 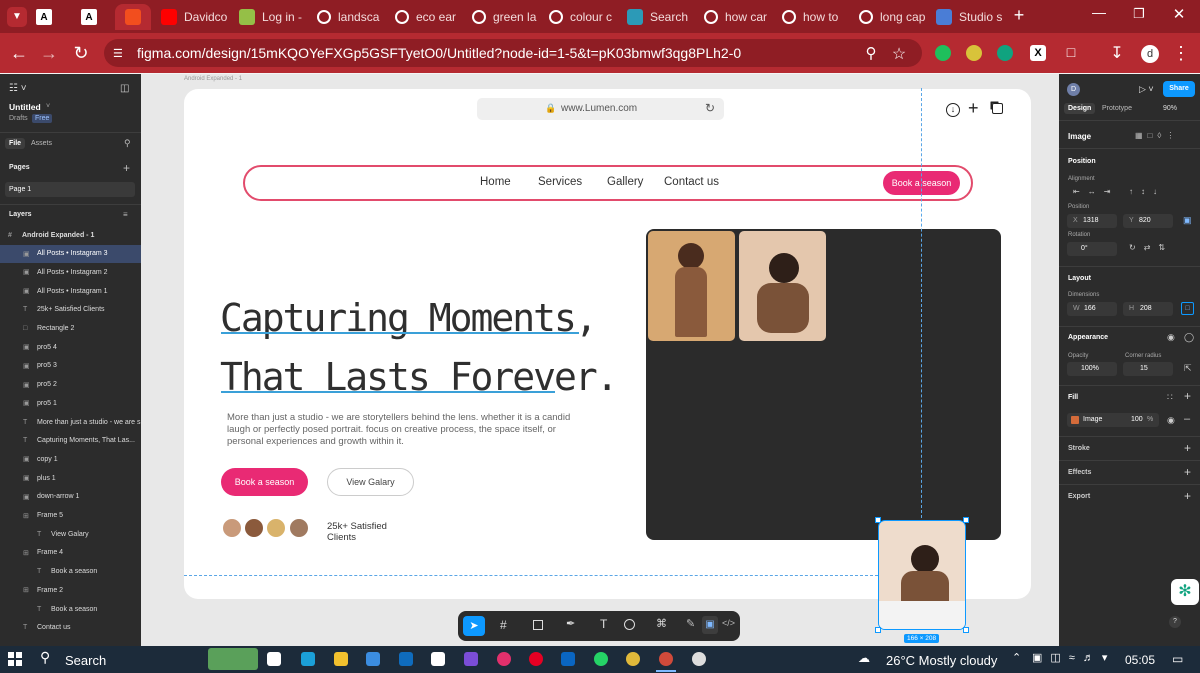 I want to click on layers-collapse-icon: ≡, so click(x=125, y=214).